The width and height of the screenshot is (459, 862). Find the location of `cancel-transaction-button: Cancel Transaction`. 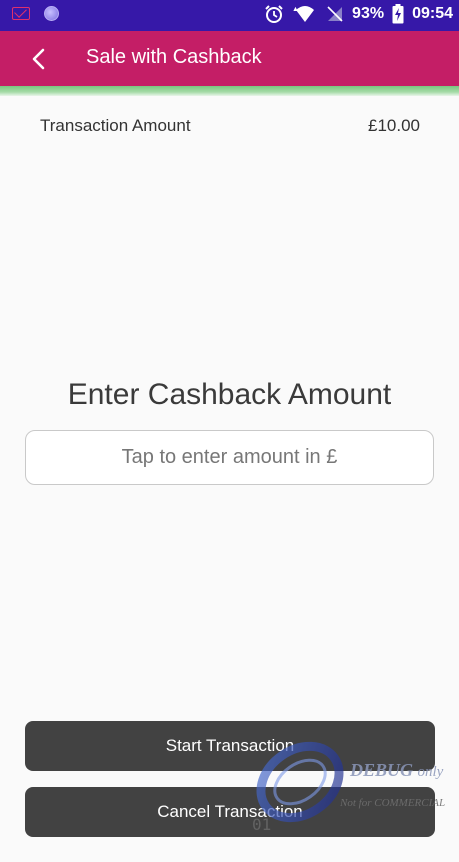

cancel-transaction-button: Cancel Transaction is located at coordinates (230, 812).